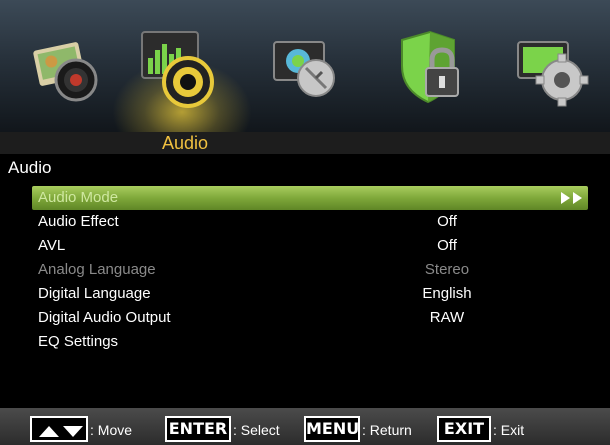  What do you see at coordinates (185, 143) in the screenshot?
I see `active-tab-label: Audio` at bounding box center [185, 143].